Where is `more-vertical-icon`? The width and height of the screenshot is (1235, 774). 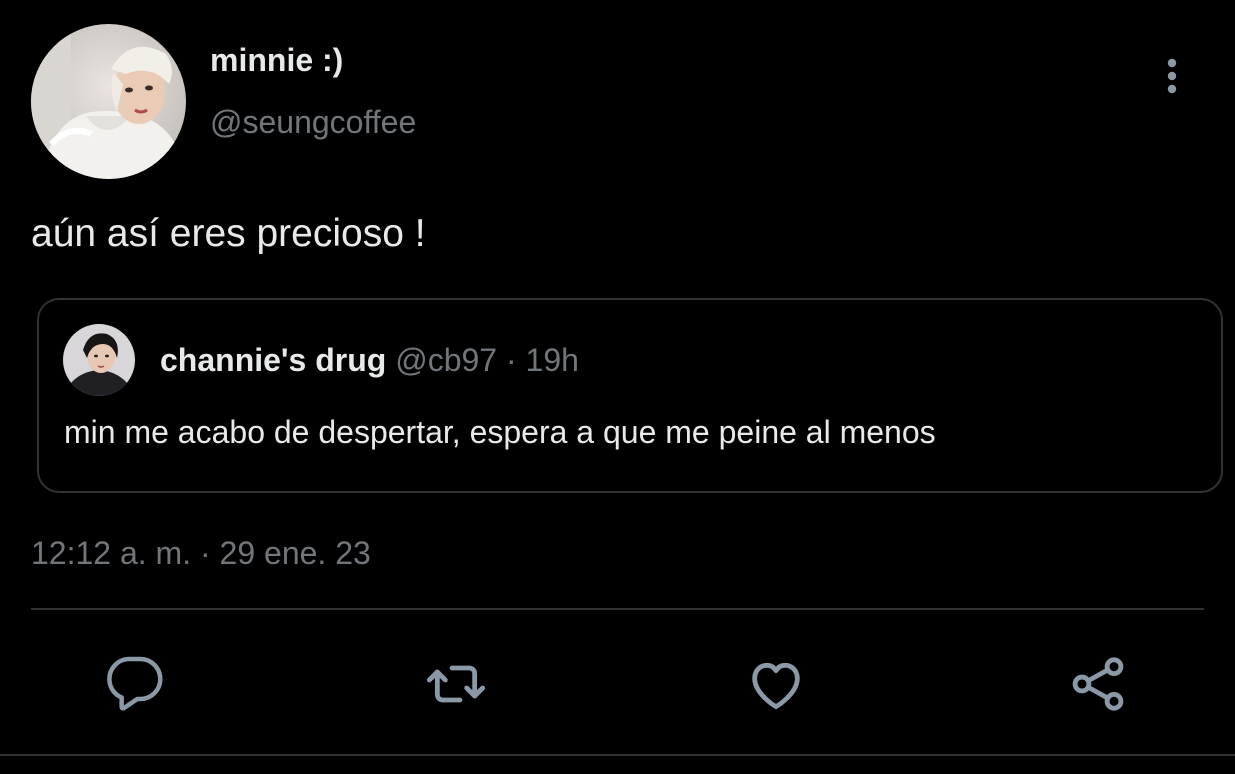
more-vertical-icon is located at coordinates (1172, 76).